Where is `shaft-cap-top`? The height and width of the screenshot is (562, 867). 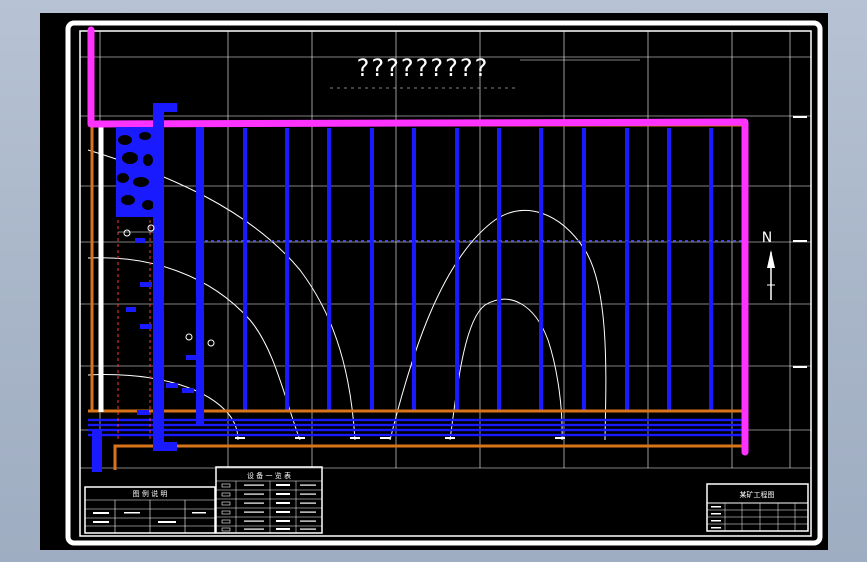 shaft-cap-top is located at coordinates (165, 107).